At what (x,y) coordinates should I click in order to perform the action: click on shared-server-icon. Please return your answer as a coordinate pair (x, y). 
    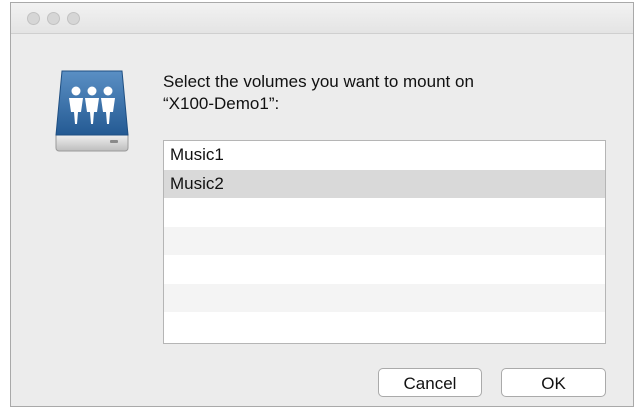
    Looking at the image, I should click on (92, 111).